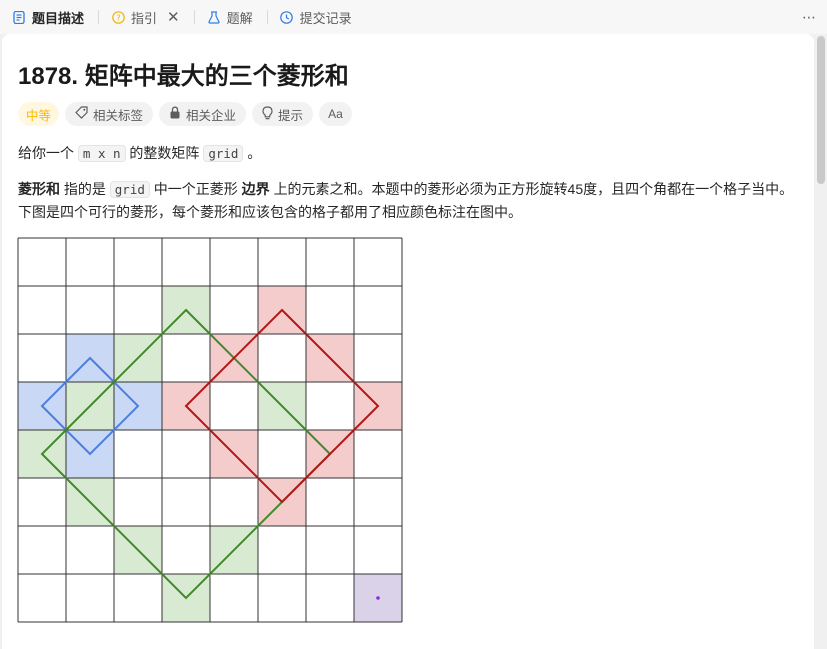 This screenshot has width=827, height=649. Describe the element at coordinates (214, 17) in the screenshot. I see `flask-icon` at that location.